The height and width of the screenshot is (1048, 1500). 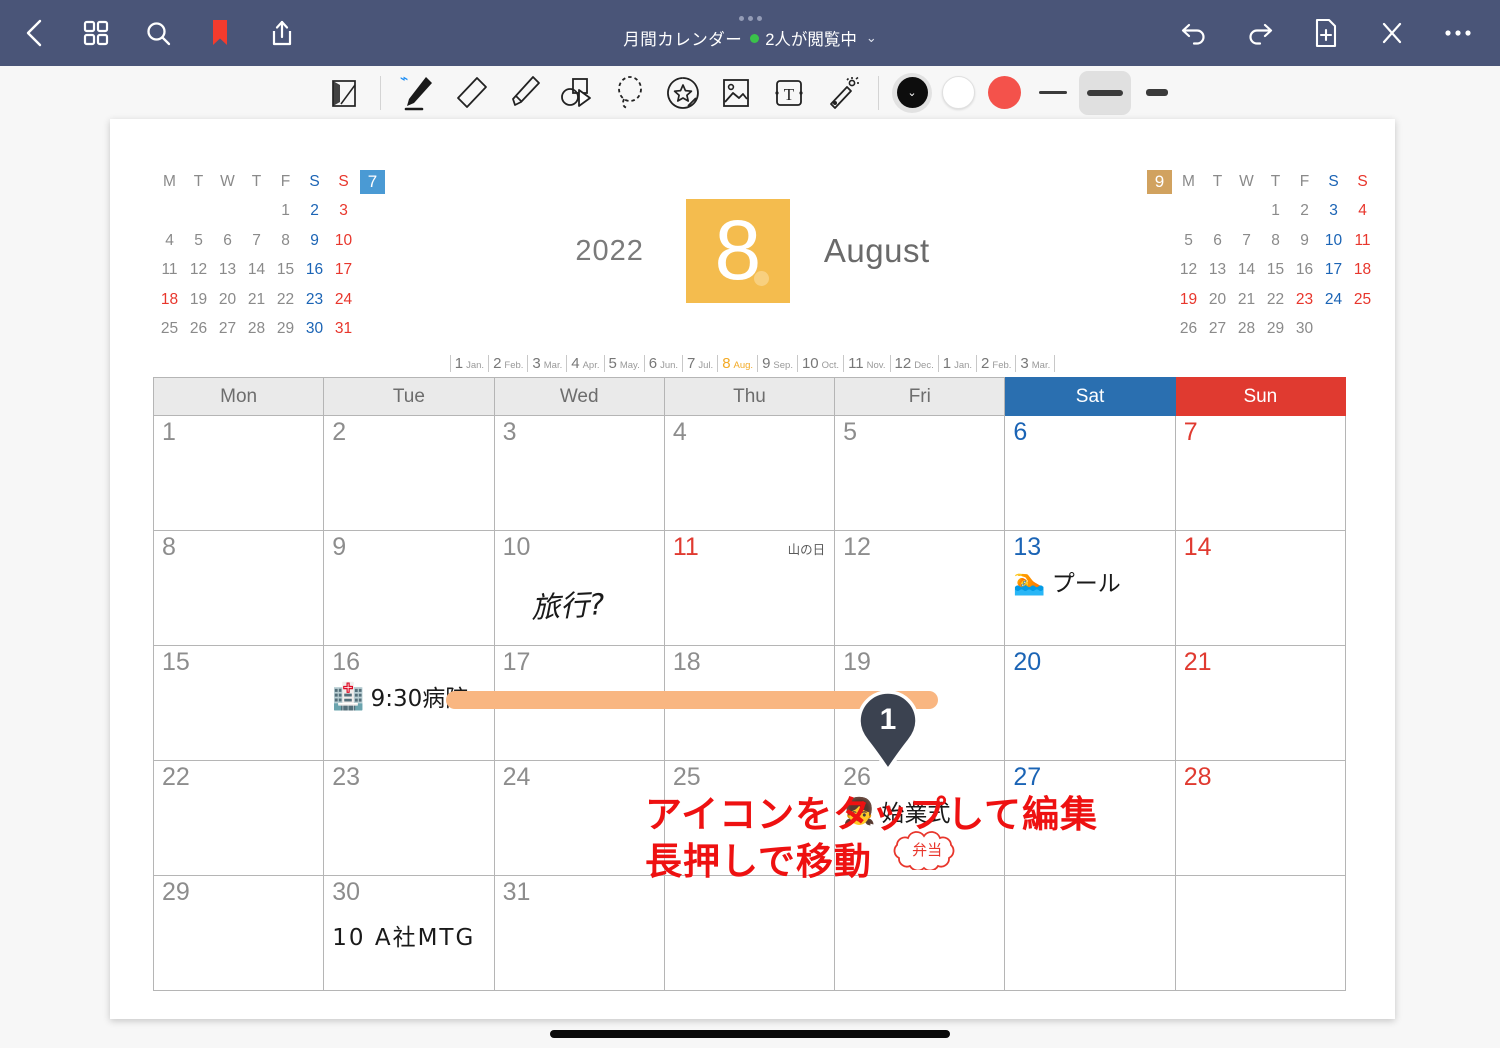 What do you see at coordinates (788, 93) in the screenshot?
I see `text-tool: T` at bounding box center [788, 93].